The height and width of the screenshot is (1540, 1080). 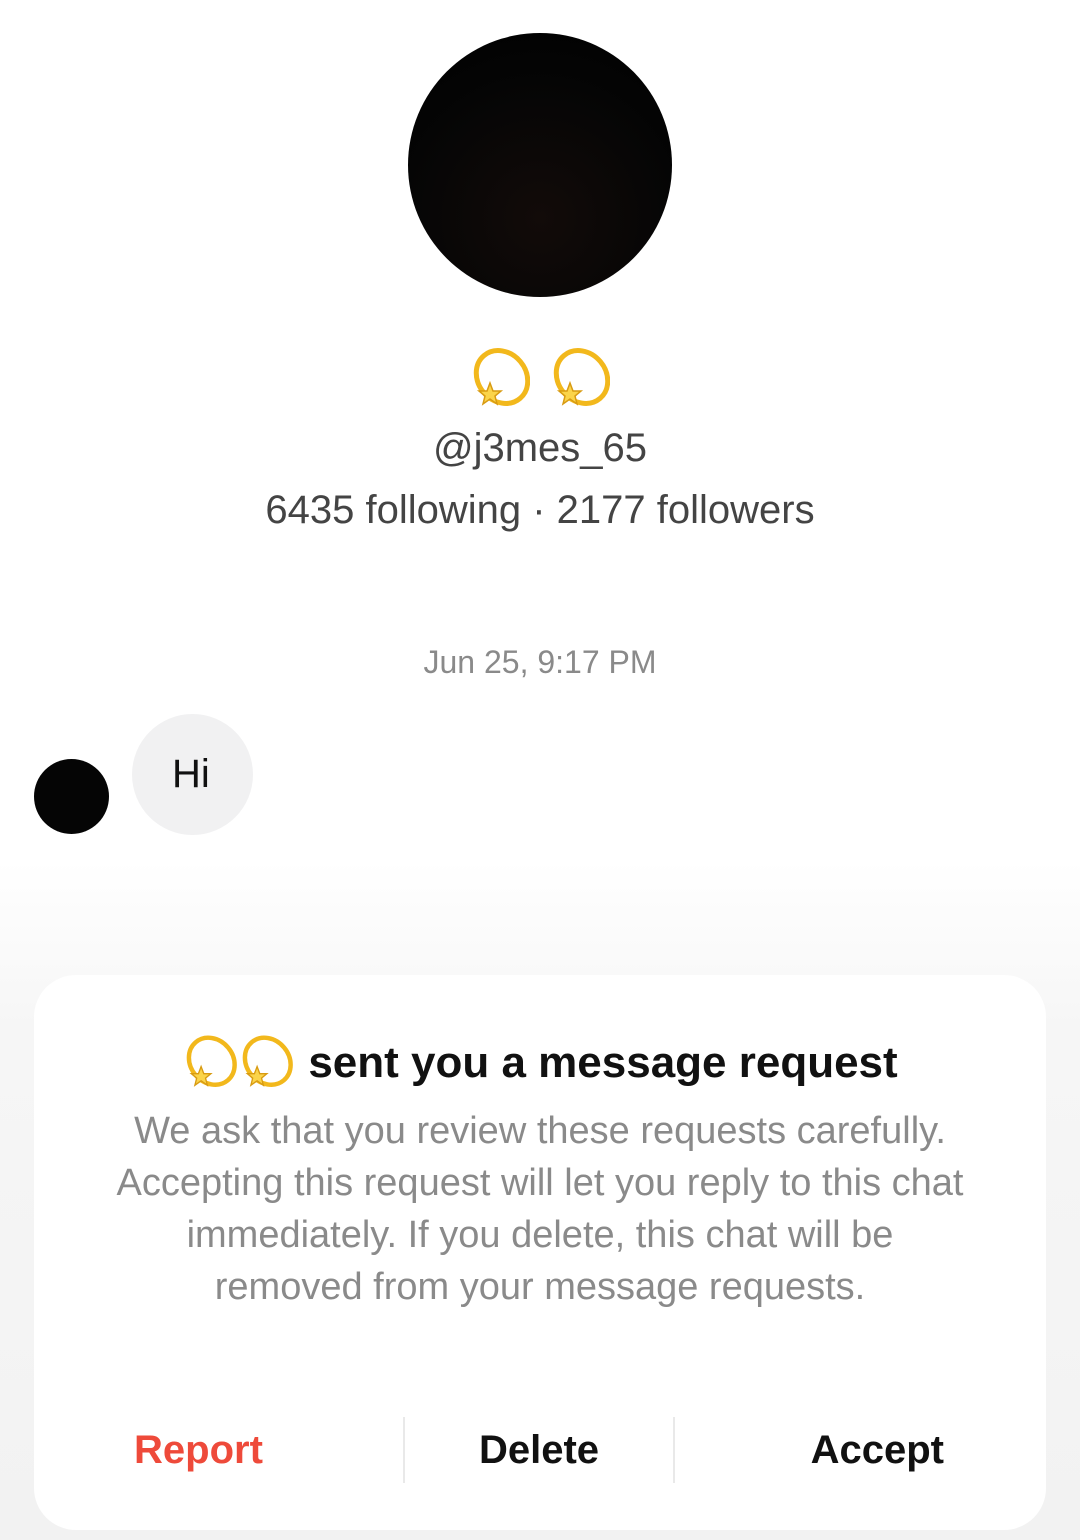 What do you see at coordinates (71, 796) in the screenshot?
I see `sender-avatar` at bounding box center [71, 796].